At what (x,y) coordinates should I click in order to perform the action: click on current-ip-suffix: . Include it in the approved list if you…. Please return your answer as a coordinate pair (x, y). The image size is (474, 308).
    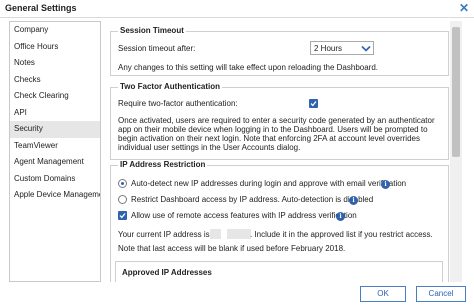
    Looking at the image, I should click on (341, 234).